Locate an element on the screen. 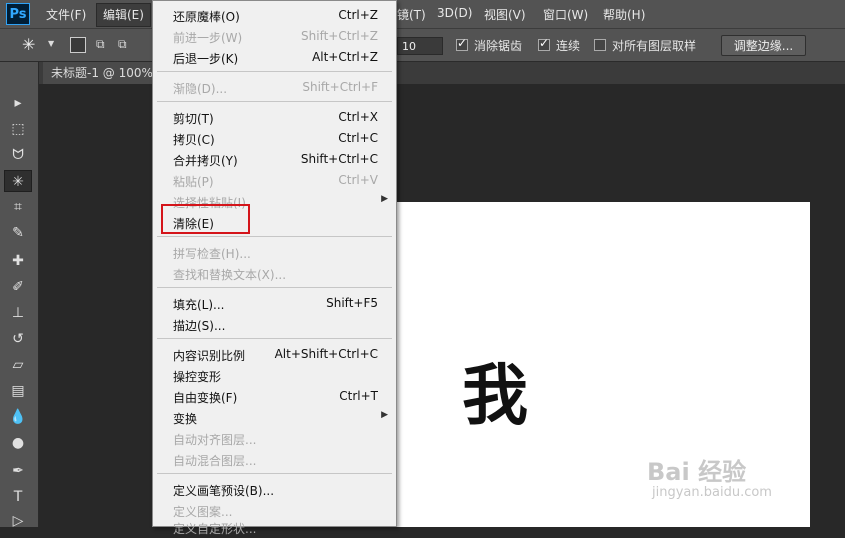 The height and width of the screenshot is (538, 845). menu-item-transform: 变换 ▶ is located at coordinates (274, 417).